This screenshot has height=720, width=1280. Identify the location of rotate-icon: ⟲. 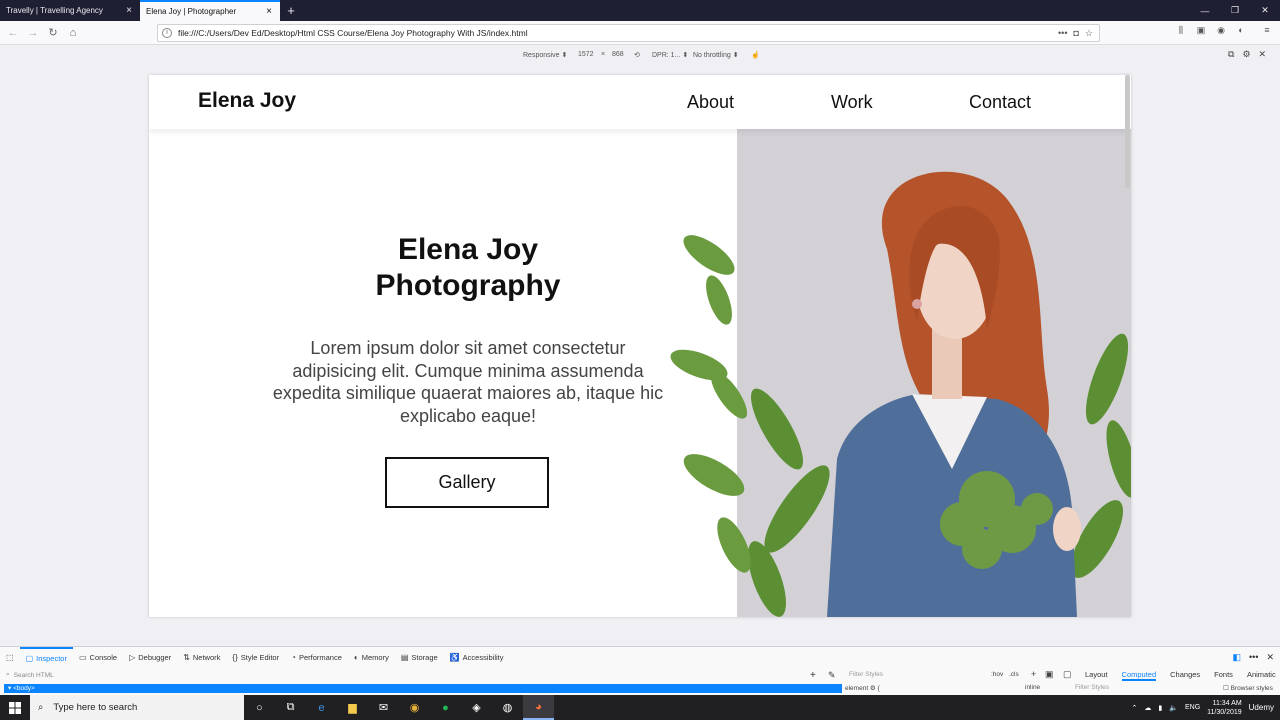
(637, 55).